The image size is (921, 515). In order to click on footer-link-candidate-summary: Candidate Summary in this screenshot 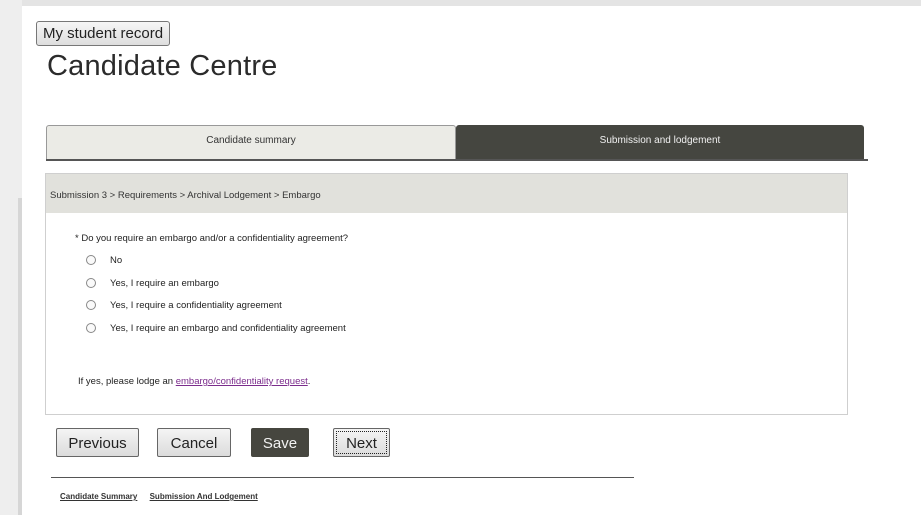, I will do `click(98, 496)`.